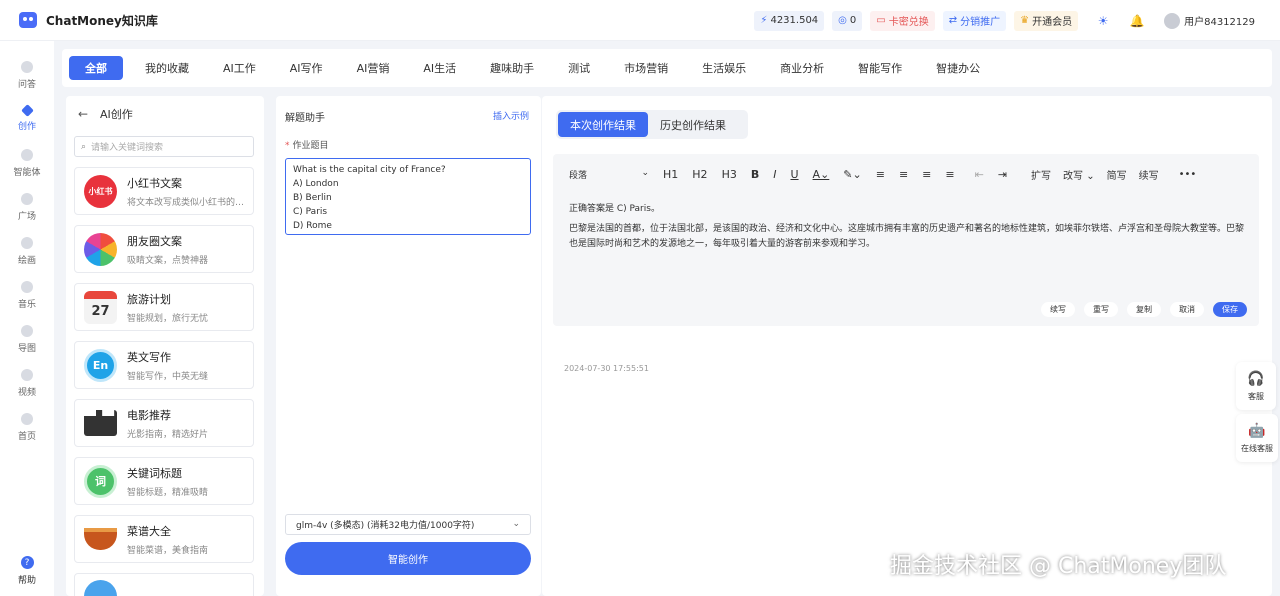  I want to click on highlight-icon: ✎⌄, so click(852, 174).